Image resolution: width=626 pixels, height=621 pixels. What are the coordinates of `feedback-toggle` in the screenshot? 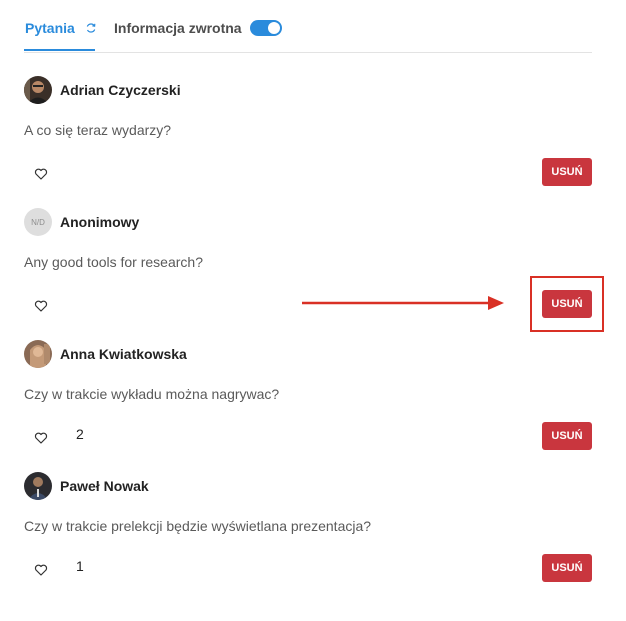 It's located at (265, 28).